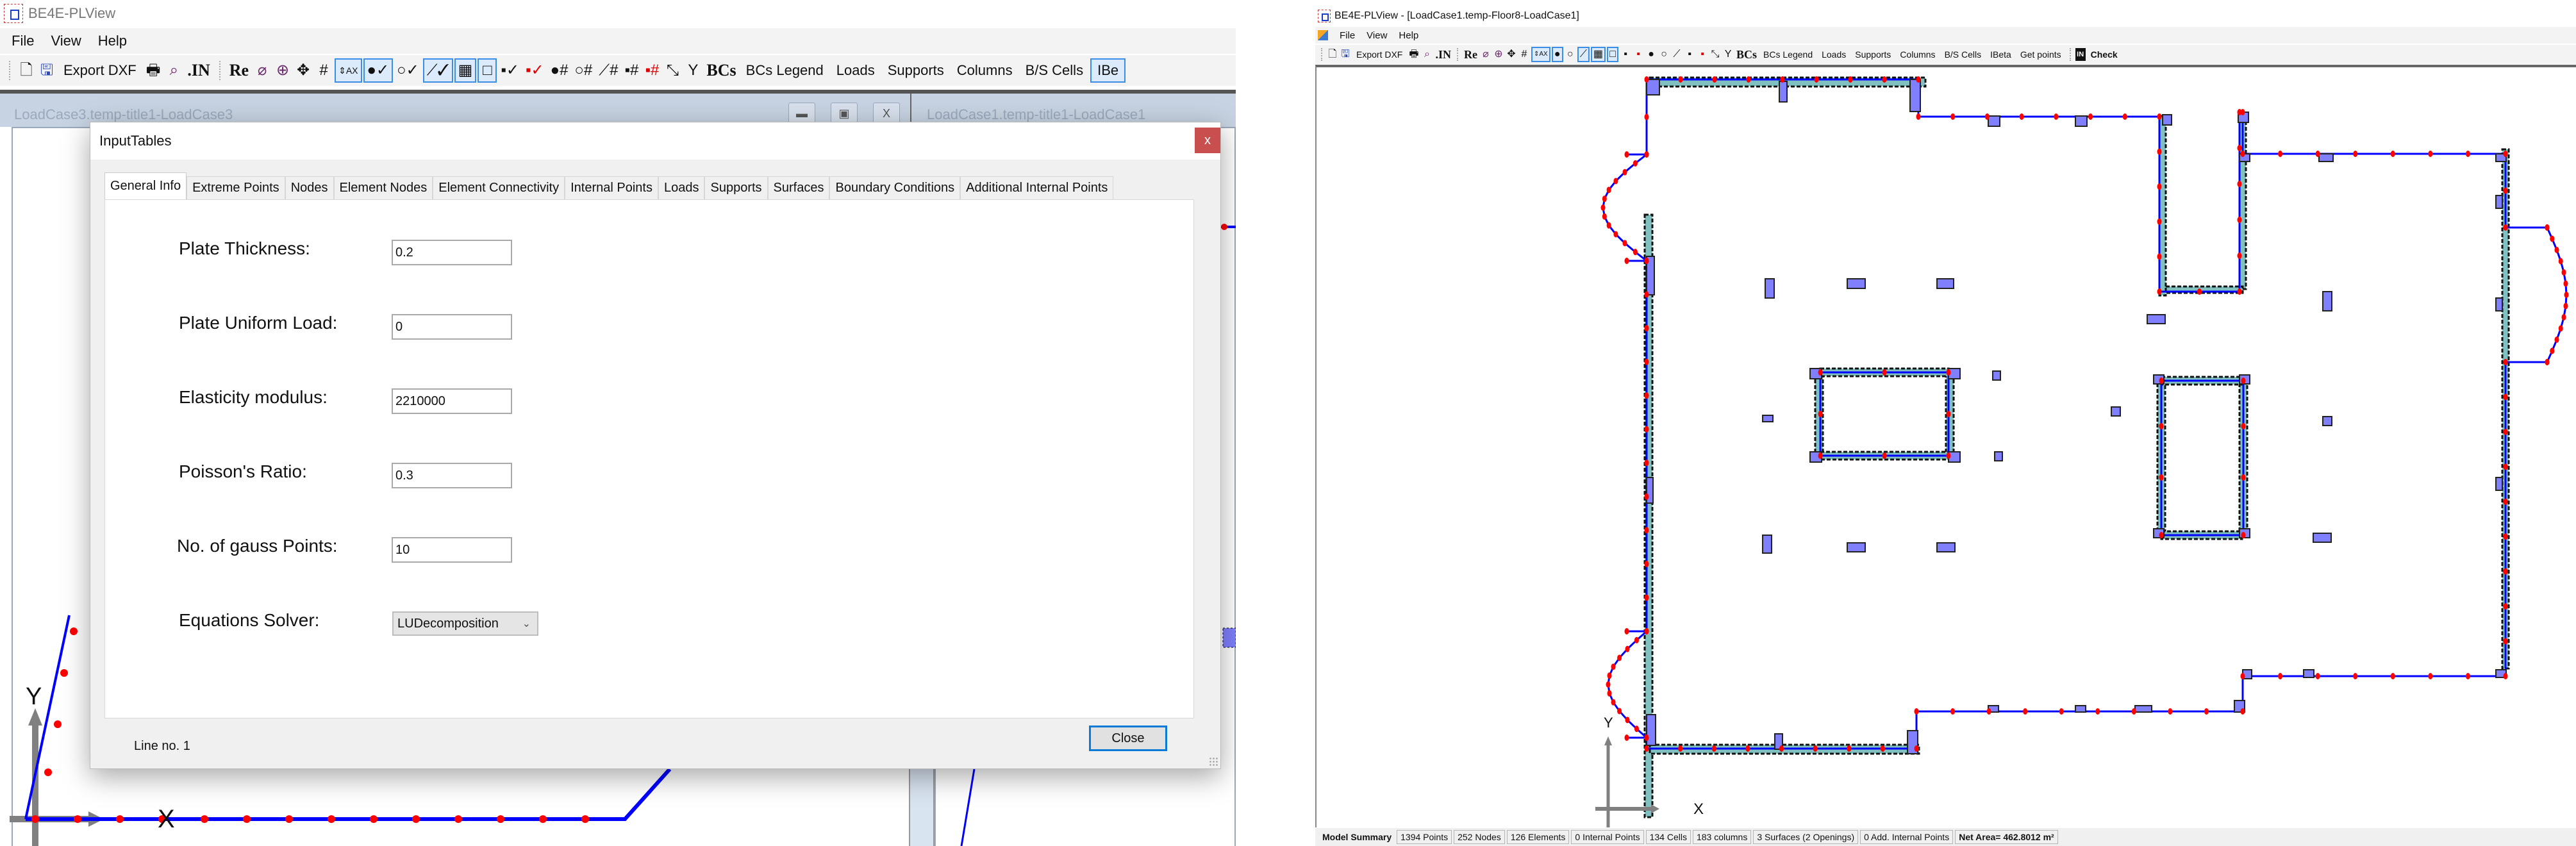 This screenshot has width=2576, height=846. I want to click on status-add-internal-points: 0 Add. Internal Points, so click(1907, 837).